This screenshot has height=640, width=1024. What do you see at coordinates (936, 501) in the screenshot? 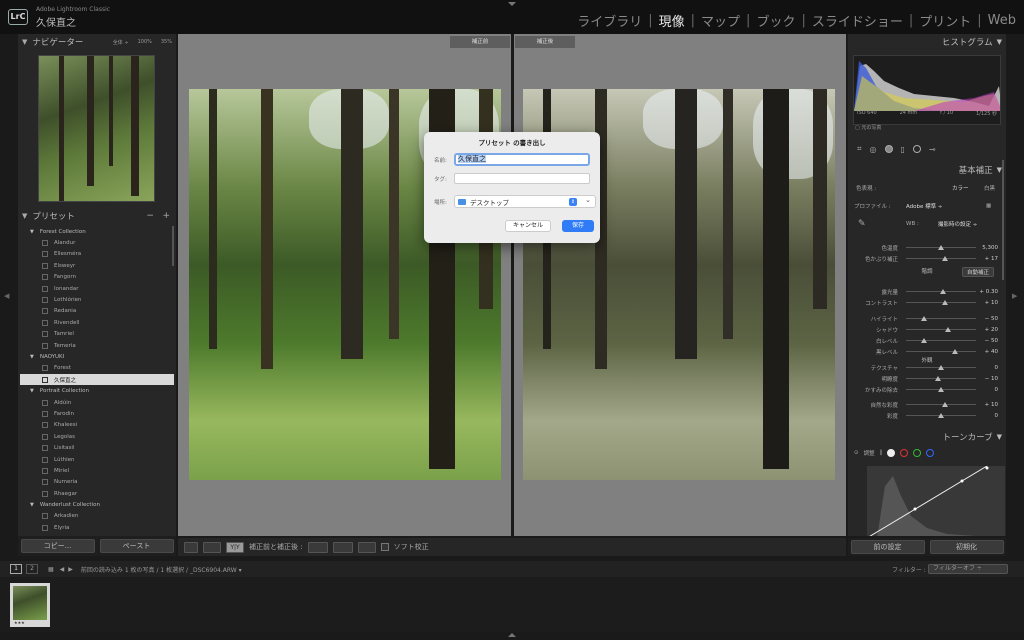
I see `tone-curve-graph` at bounding box center [936, 501].